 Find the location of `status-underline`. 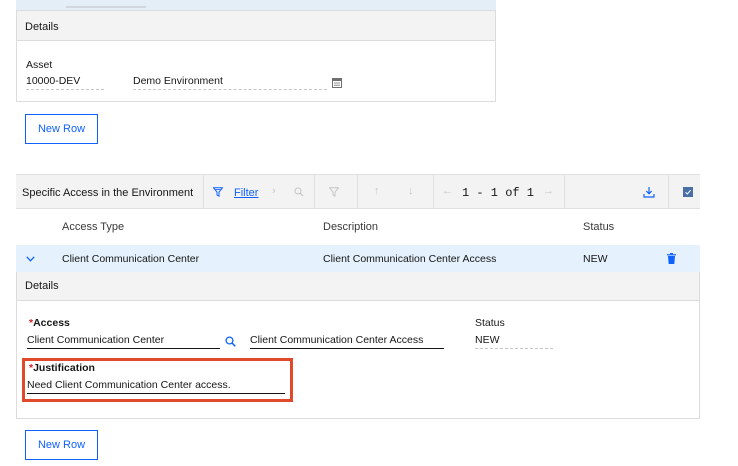

status-underline is located at coordinates (514, 348).